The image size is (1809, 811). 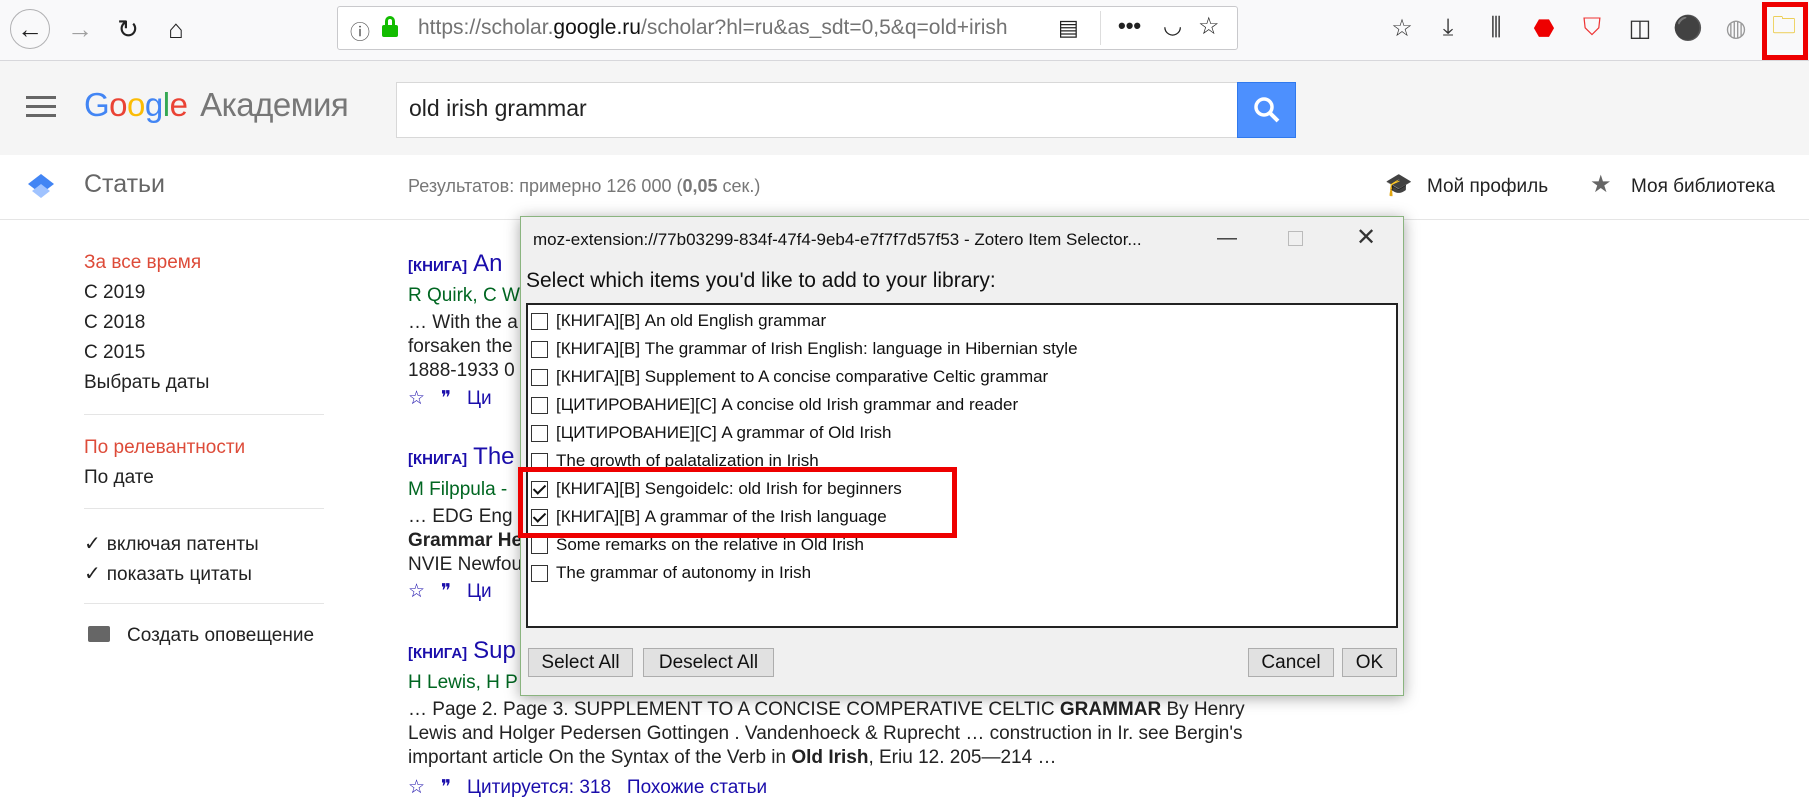 I want to click on reload-icon: ↻, so click(x=128, y=29).